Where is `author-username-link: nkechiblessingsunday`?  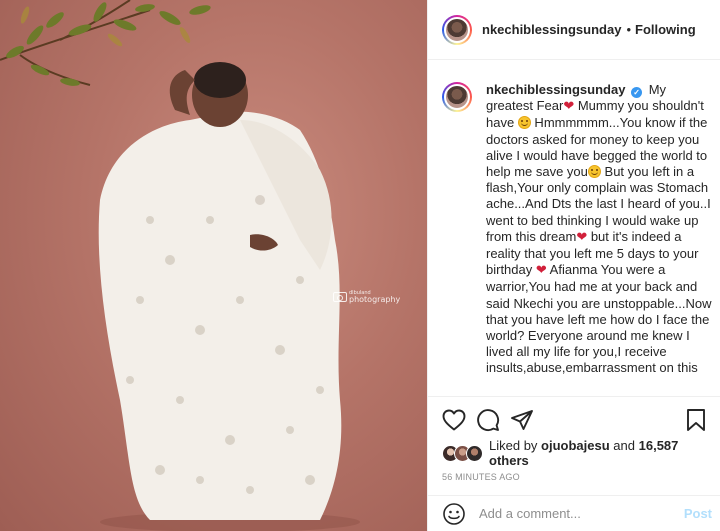 author-username-link: nkechiblessingsunday is located at coordinates (551, 29).